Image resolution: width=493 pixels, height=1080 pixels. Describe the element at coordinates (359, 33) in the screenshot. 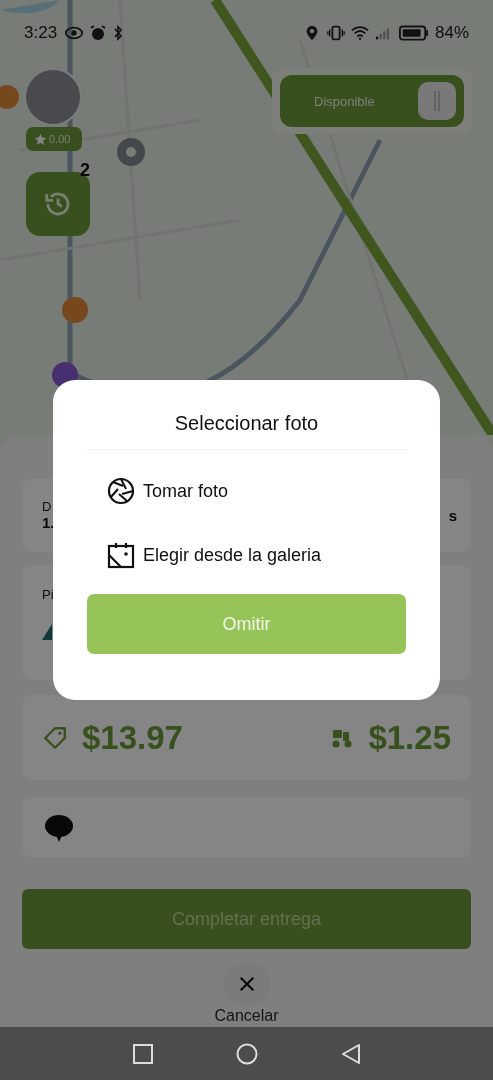

I see `wifi-icon` at that location.